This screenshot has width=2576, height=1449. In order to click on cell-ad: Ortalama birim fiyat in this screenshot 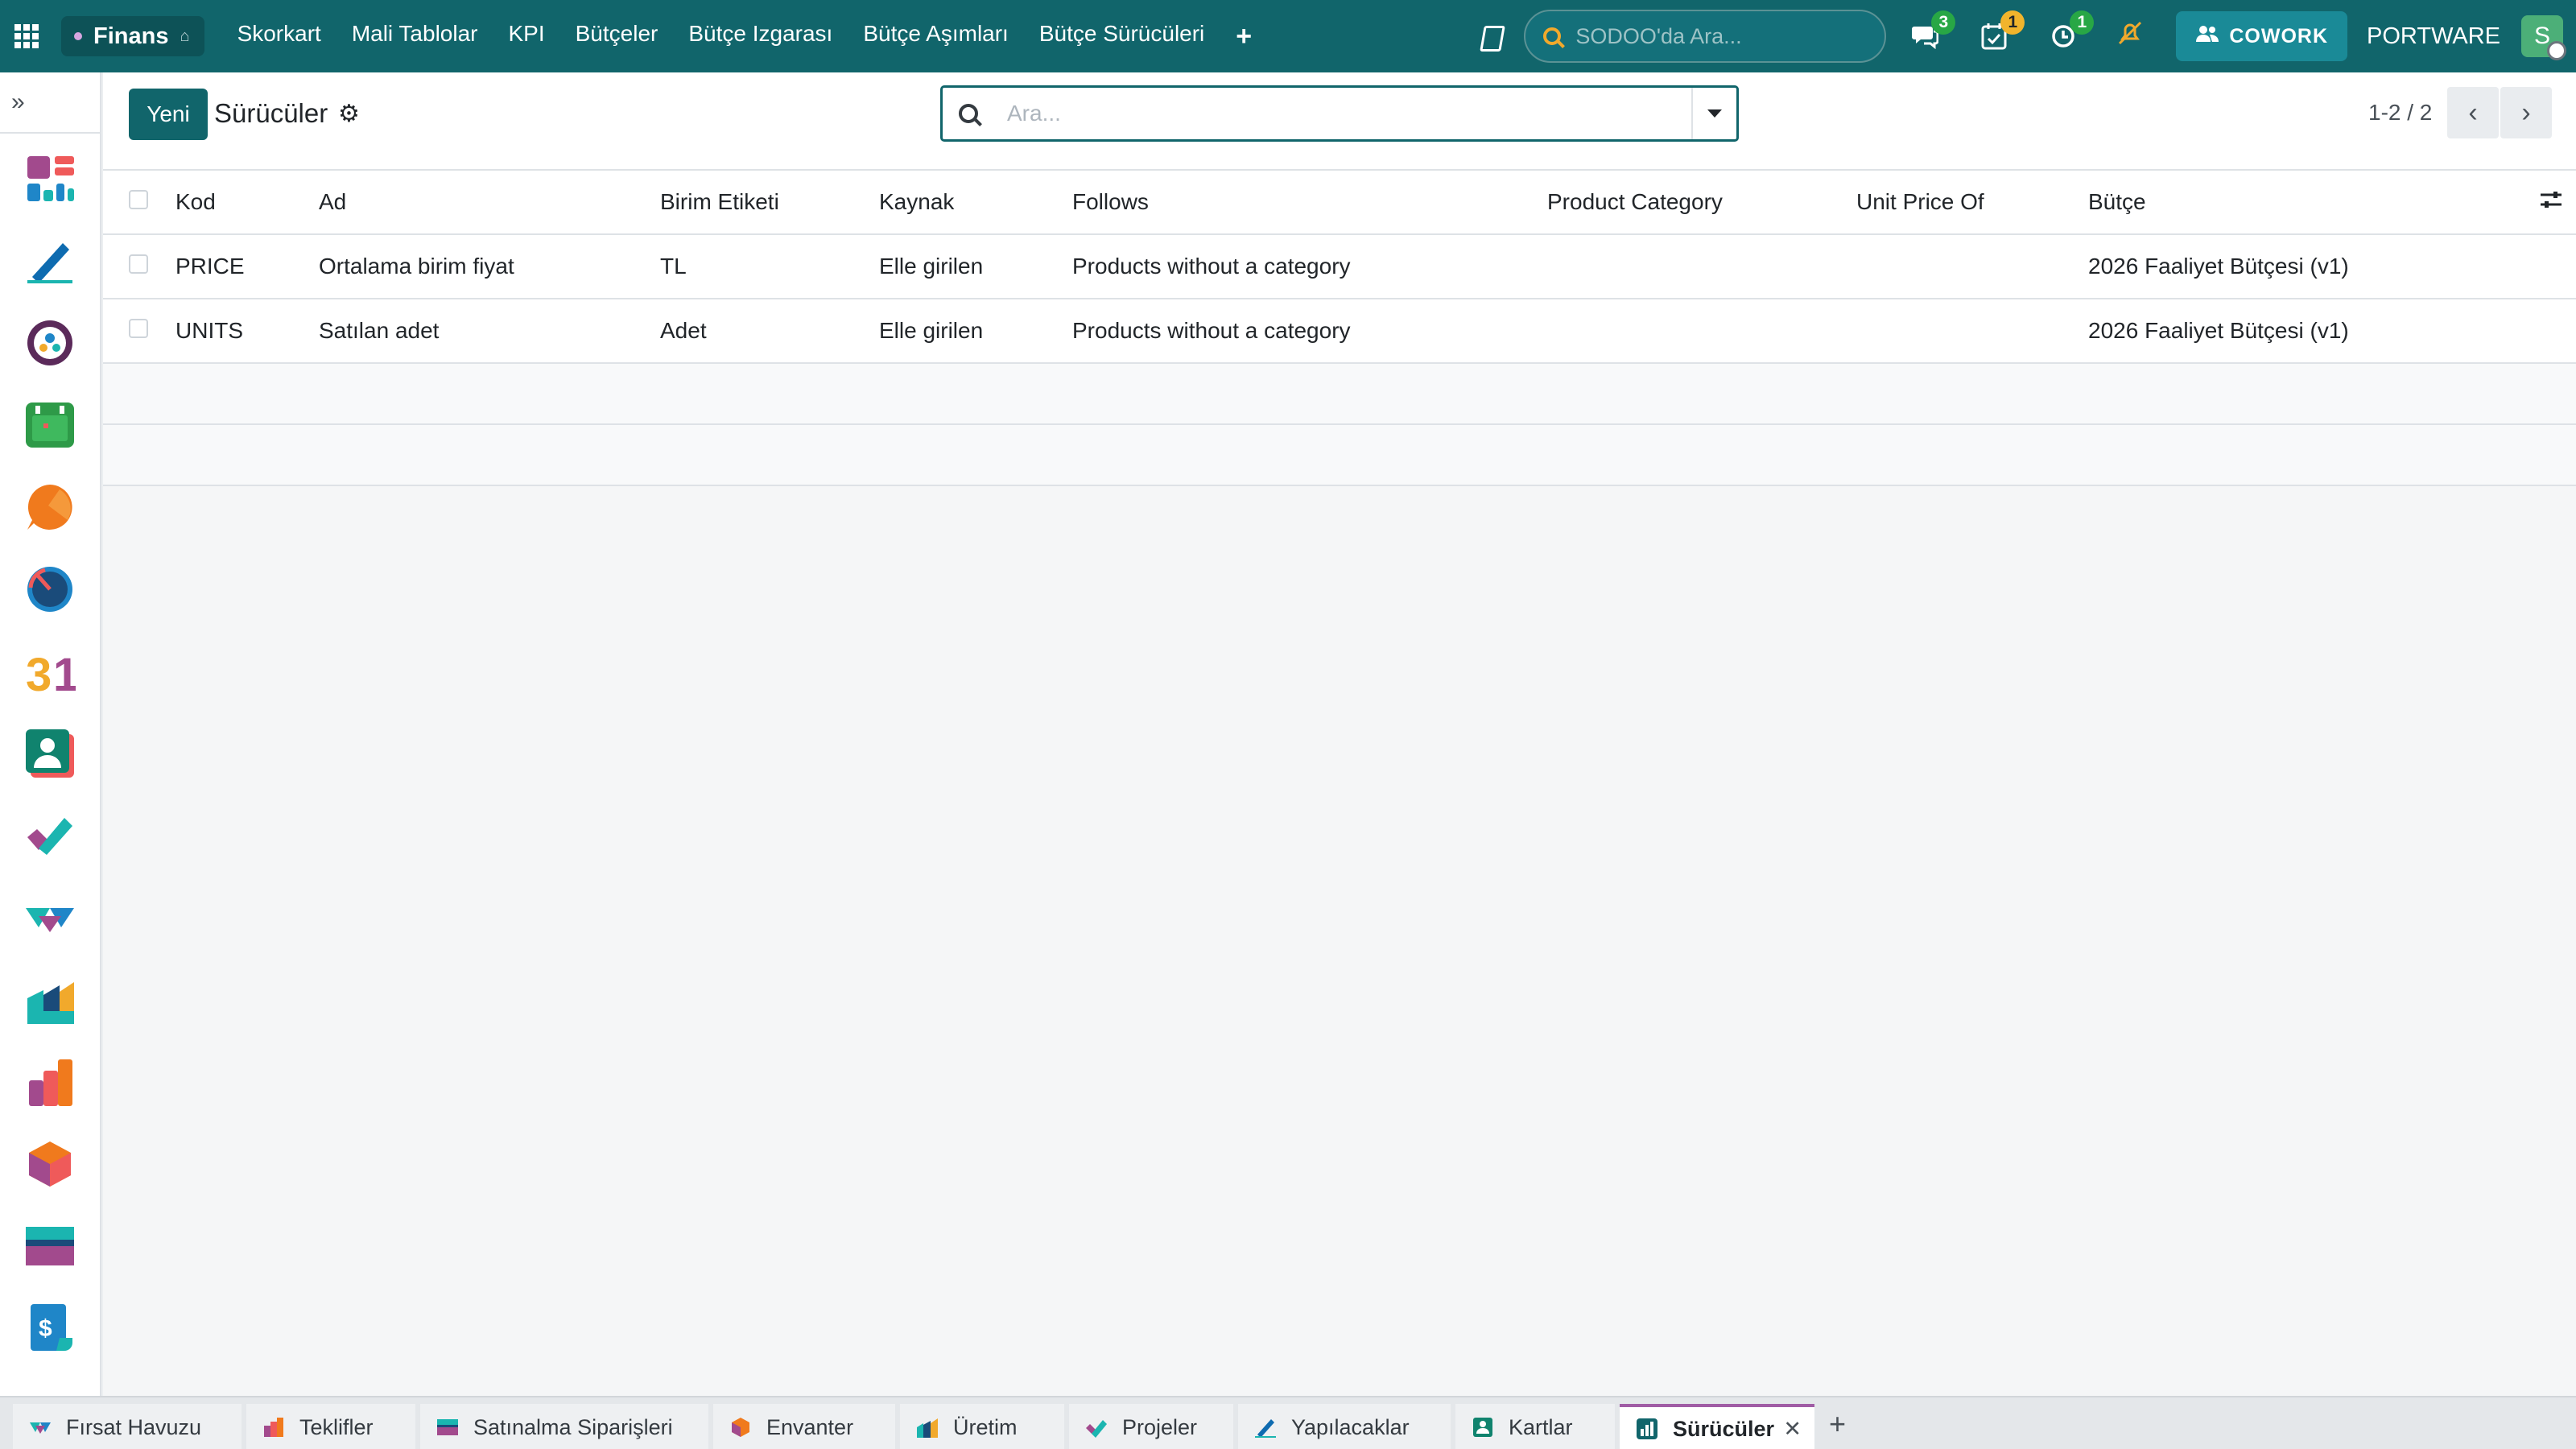, I will do `click(416, 266)`.